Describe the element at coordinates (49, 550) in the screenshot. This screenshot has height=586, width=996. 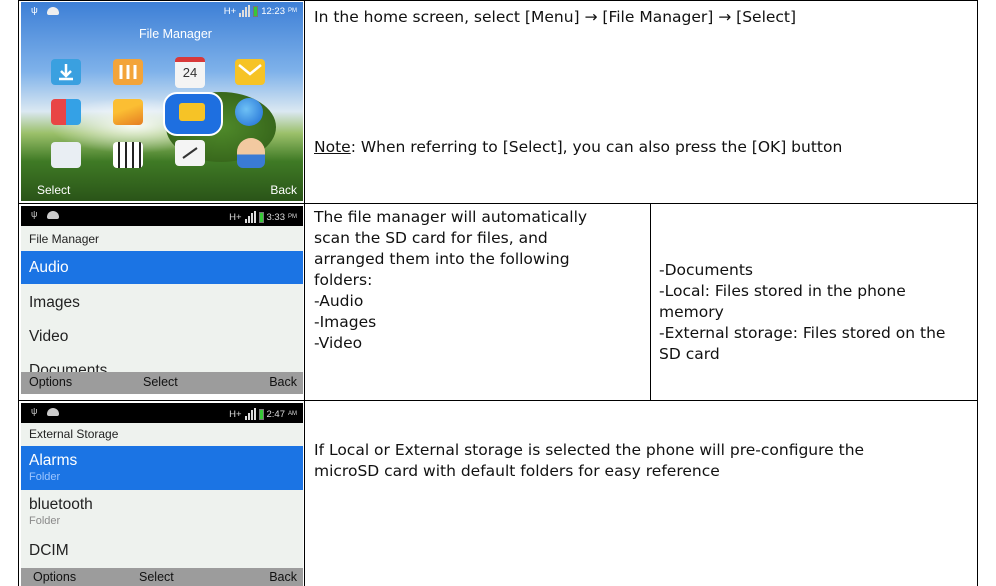
I see `list-item-label: DCIM` at that location.